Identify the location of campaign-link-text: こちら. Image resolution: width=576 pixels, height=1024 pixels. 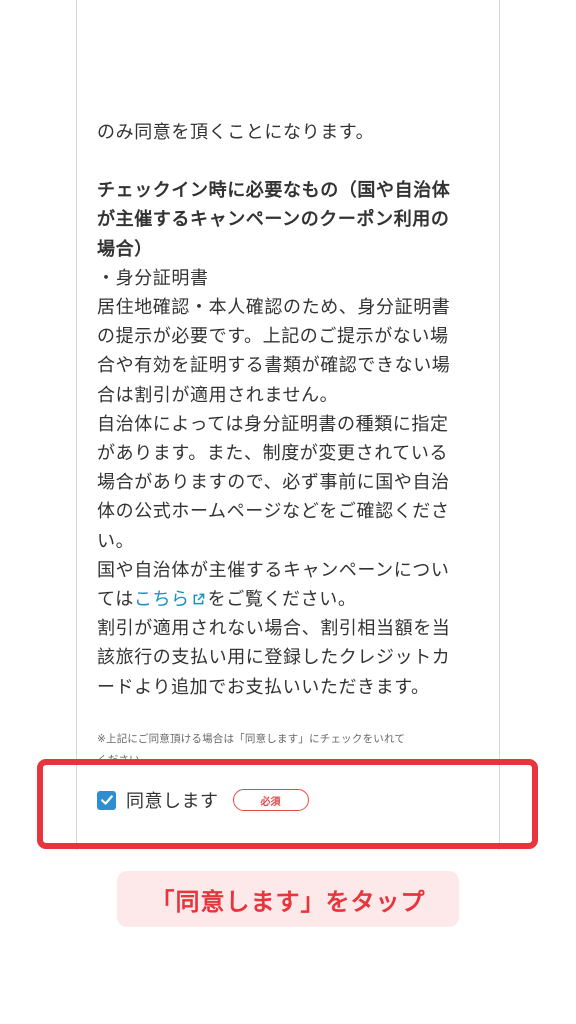
(161, 600).